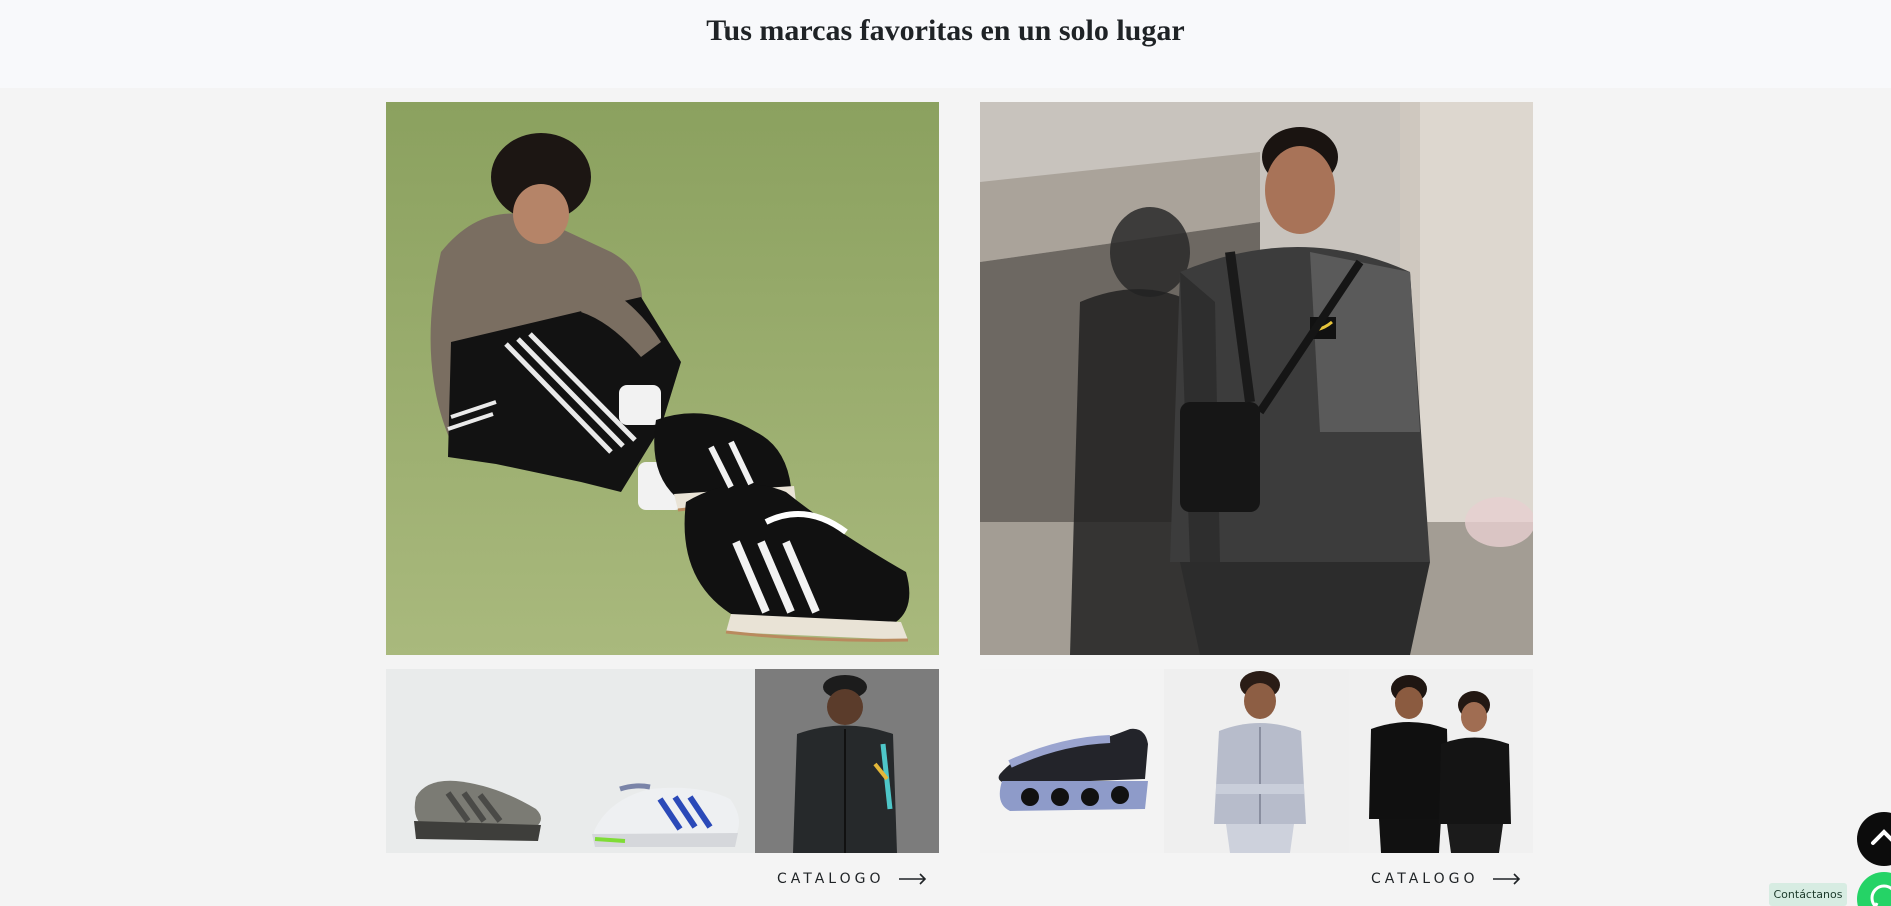  What do you see at coordinates (1072, 761) in the screenshot?
I see `nike-thumb-vapormax` at bounding box center [1072, 761].